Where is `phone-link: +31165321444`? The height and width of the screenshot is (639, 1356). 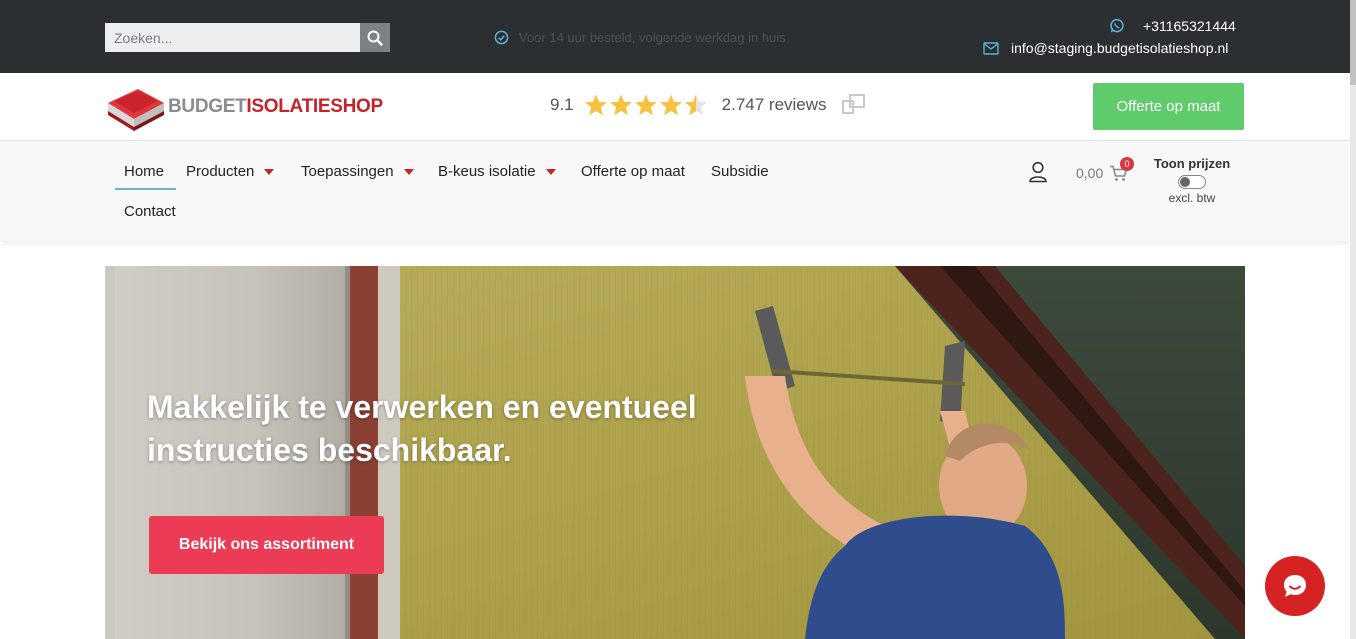 phone-link: +31165321444 is located at coordinates (1172, 26).